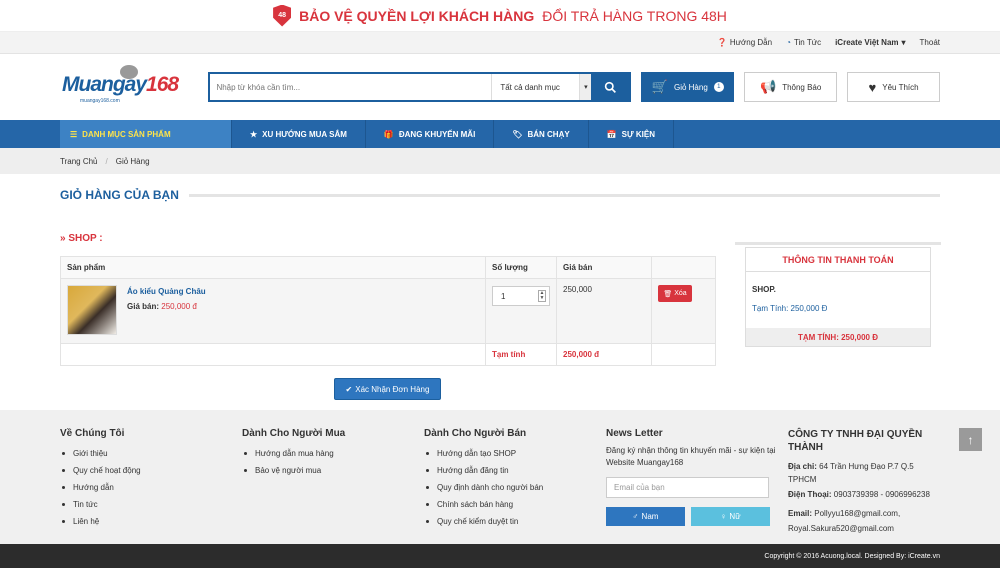 The width and height of the screenshot is (1000, 568). I want to click on footer-link: Tin tức, so click(100, 504).